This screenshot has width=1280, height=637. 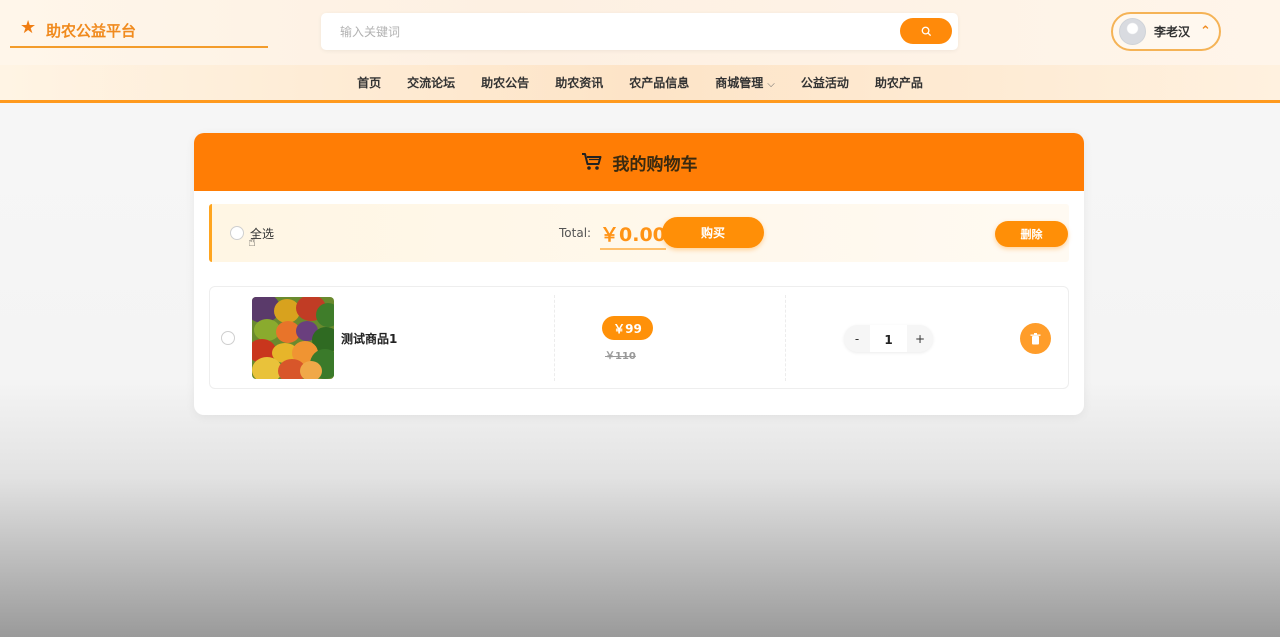 I want to click on nav-products: 助农产品, so click(x=899, y=82).